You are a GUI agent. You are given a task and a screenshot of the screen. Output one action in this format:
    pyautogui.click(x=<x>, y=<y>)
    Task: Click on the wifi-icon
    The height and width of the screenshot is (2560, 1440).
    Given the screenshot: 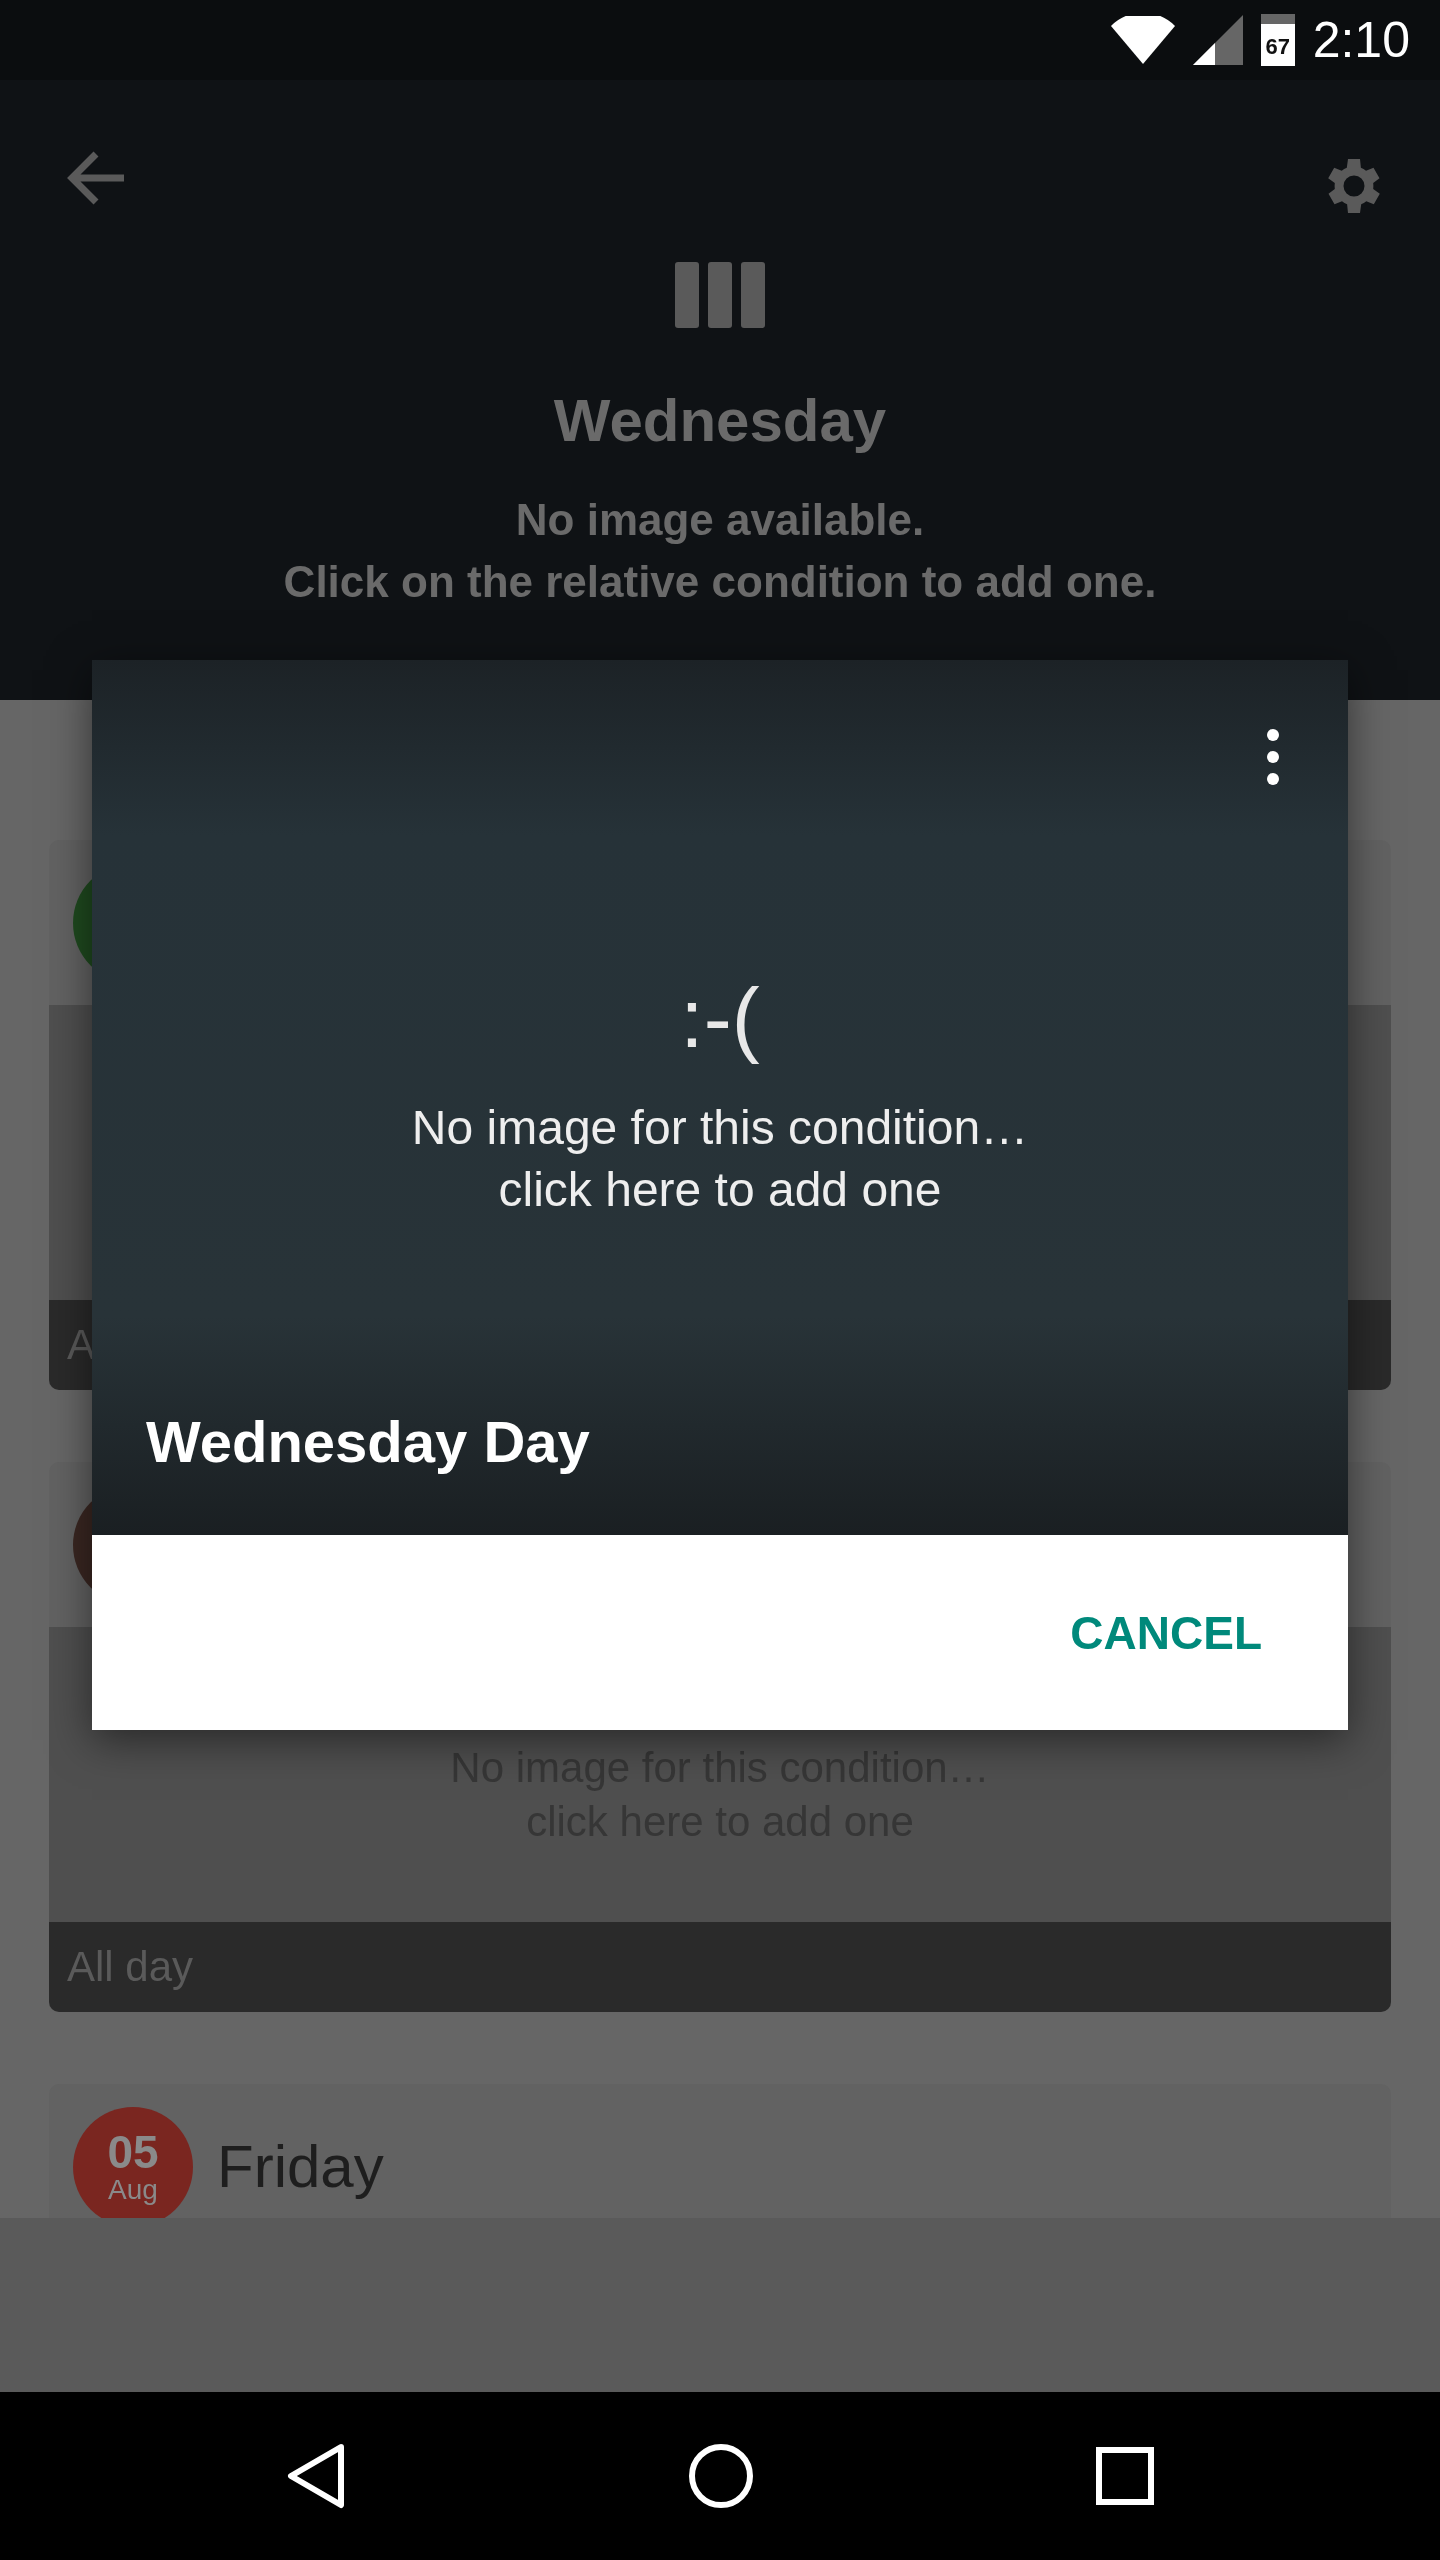 What is the action you would take?
    pyautogui.click(x=1142, y=40)
    